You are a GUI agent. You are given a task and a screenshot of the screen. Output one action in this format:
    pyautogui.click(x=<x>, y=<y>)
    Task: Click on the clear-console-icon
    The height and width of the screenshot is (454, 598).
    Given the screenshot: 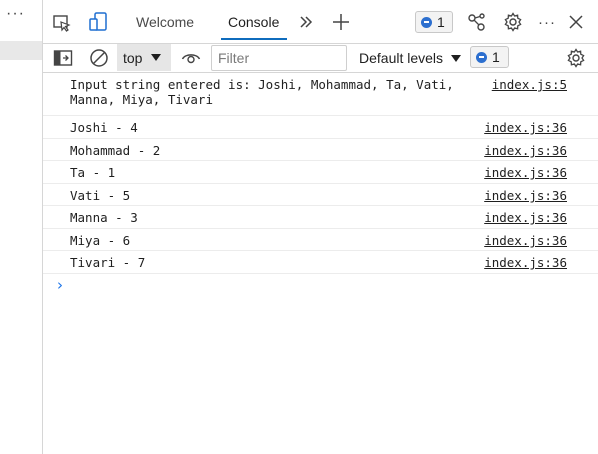 What is the action you would take?
    pyautogui.click(x=99, y=58)
    